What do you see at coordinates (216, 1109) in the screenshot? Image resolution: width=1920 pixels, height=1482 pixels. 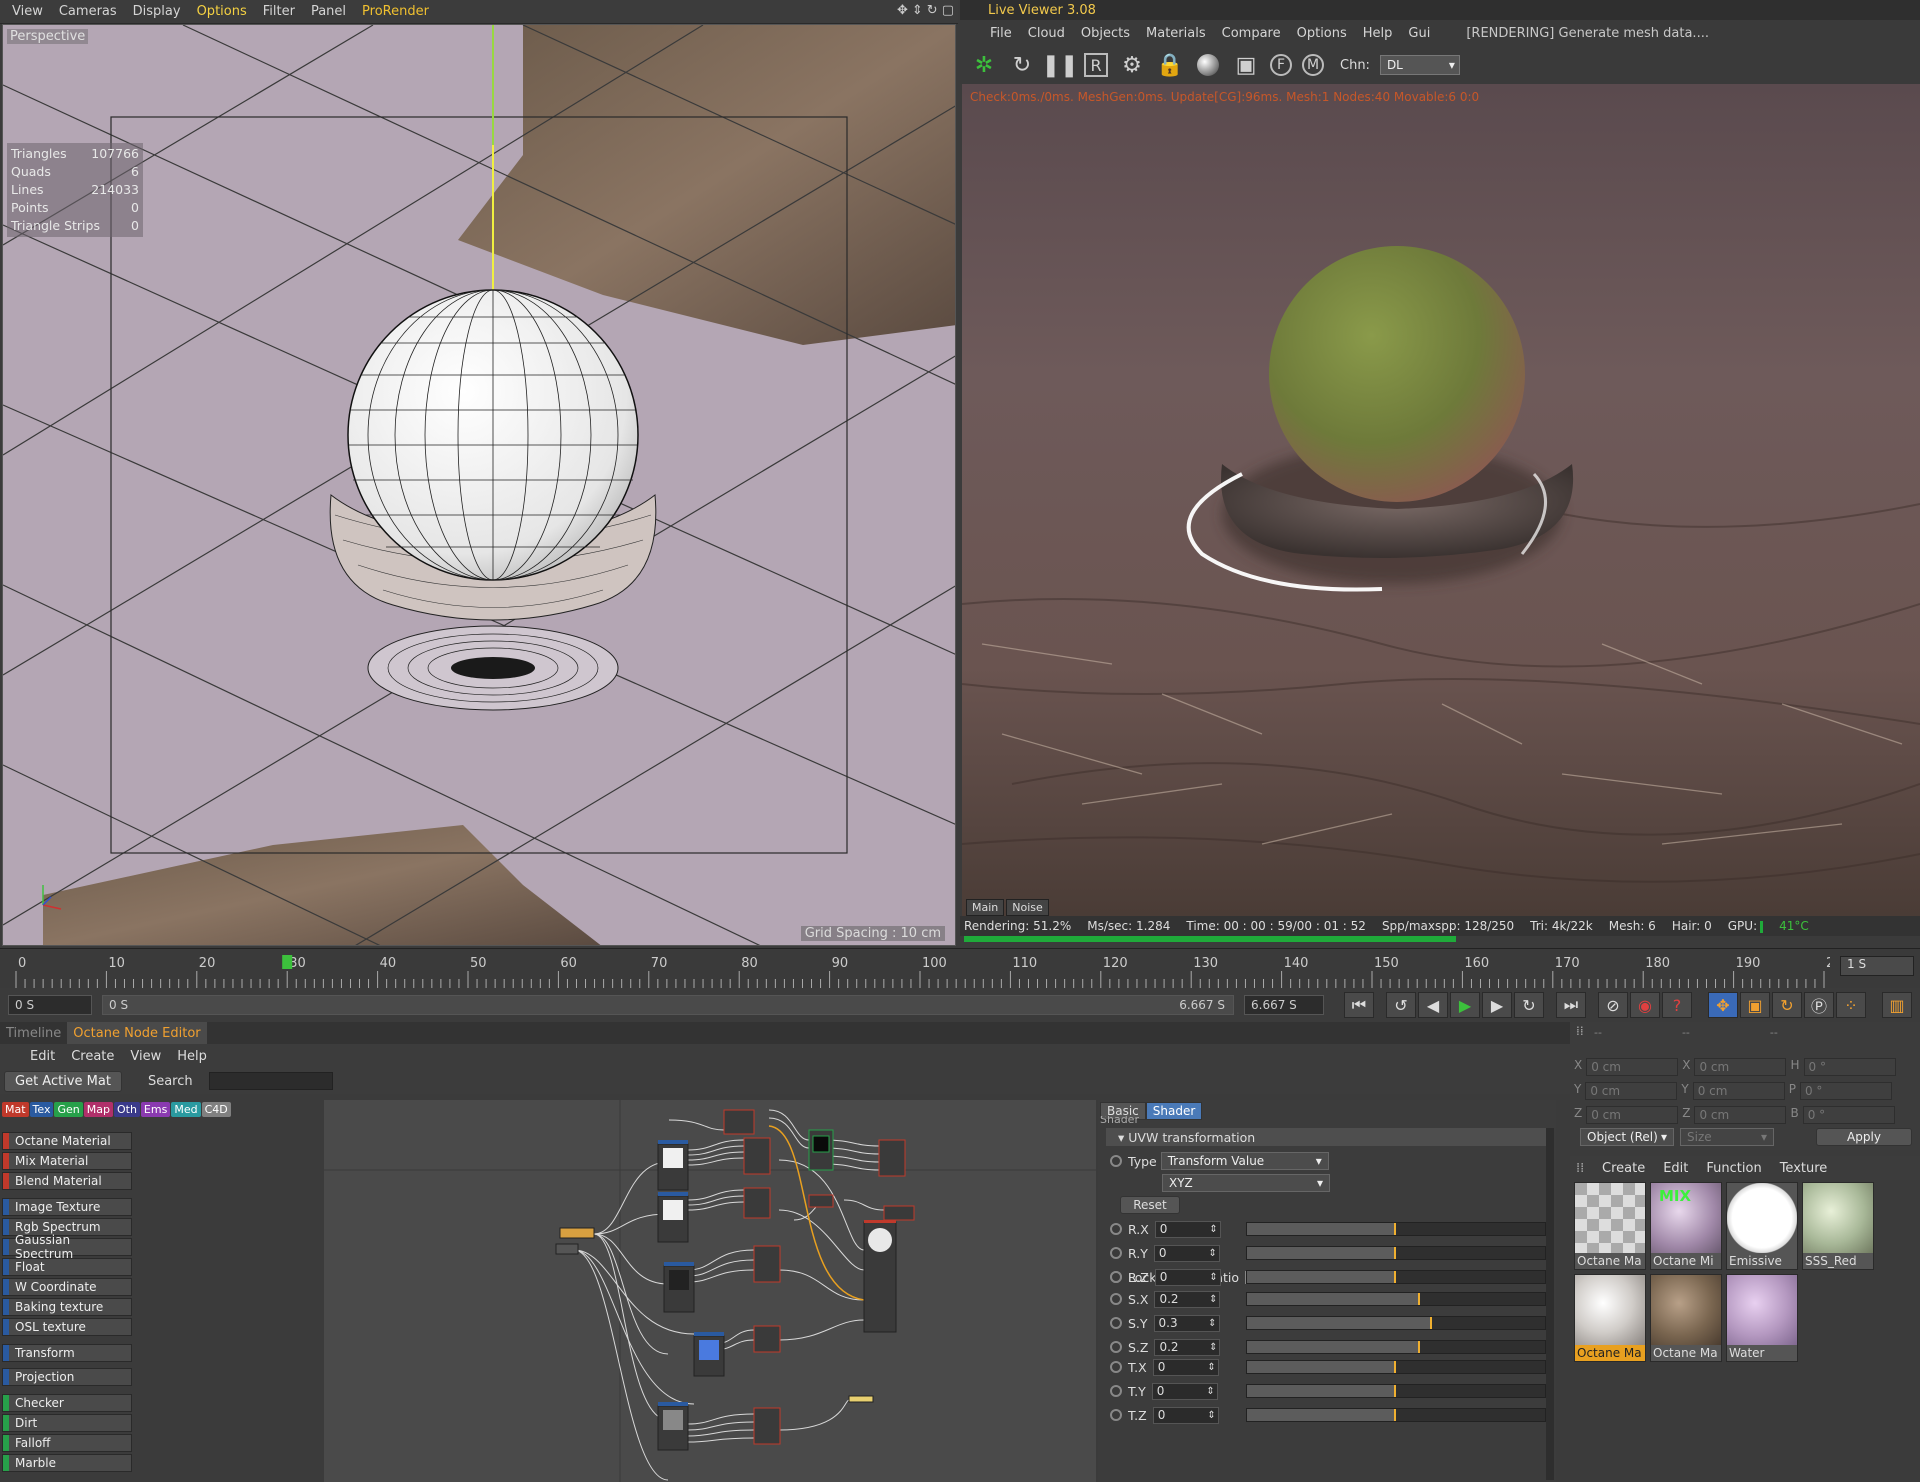 I see `category-tab-c4d: C4D` at bounding box center [216, 1109].